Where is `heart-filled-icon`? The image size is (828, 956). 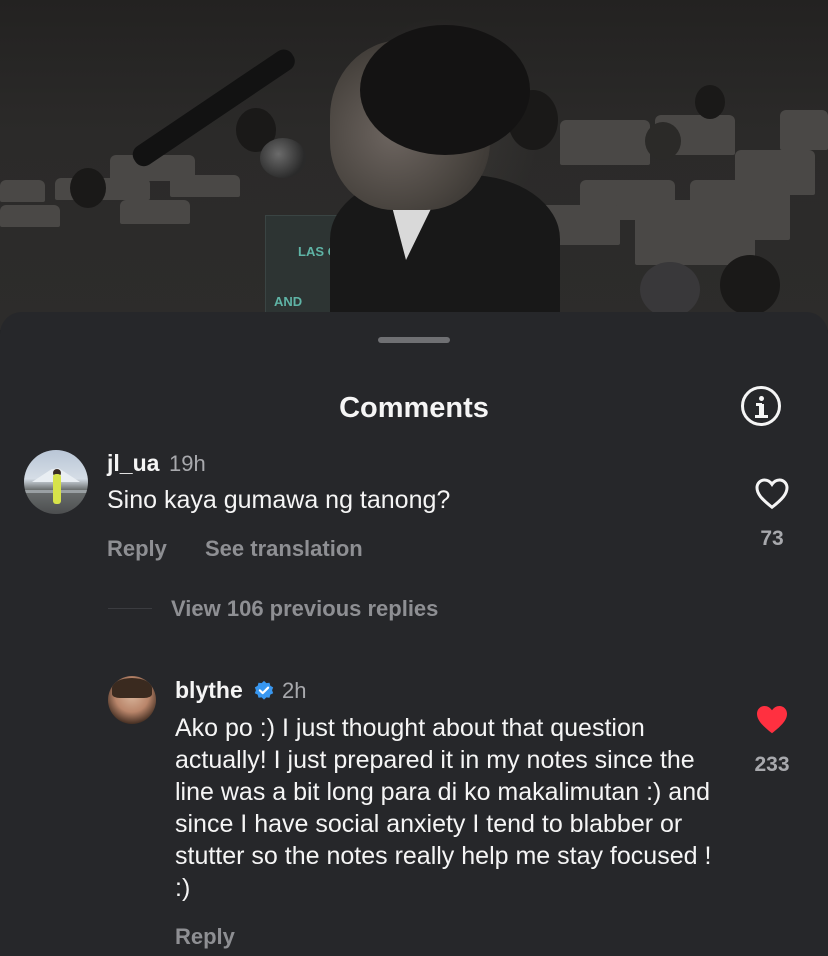 heart-filled-icon is located at coordinates (772, 719).